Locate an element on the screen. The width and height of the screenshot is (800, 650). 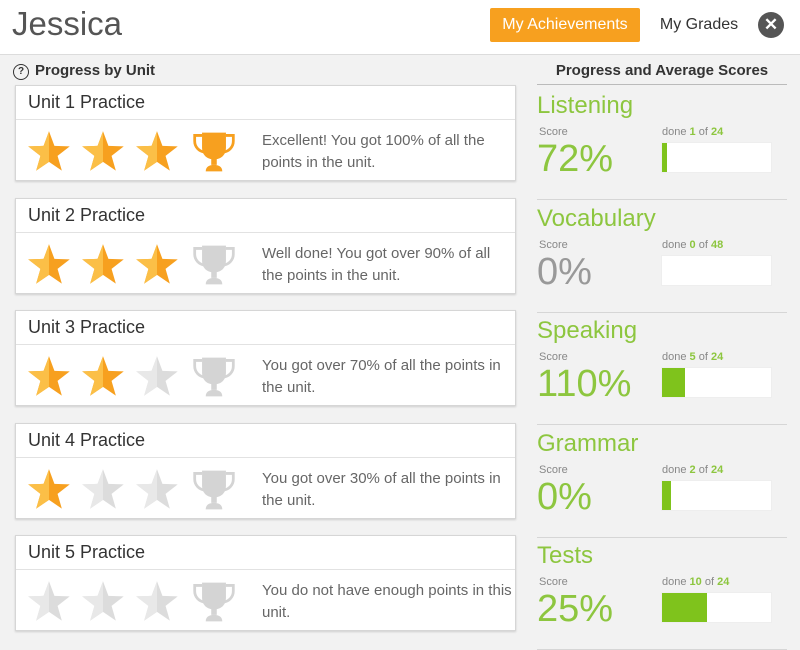
skill-row: Speaking Score 110% done 5 of 24 is located at coordinates (662, 371).